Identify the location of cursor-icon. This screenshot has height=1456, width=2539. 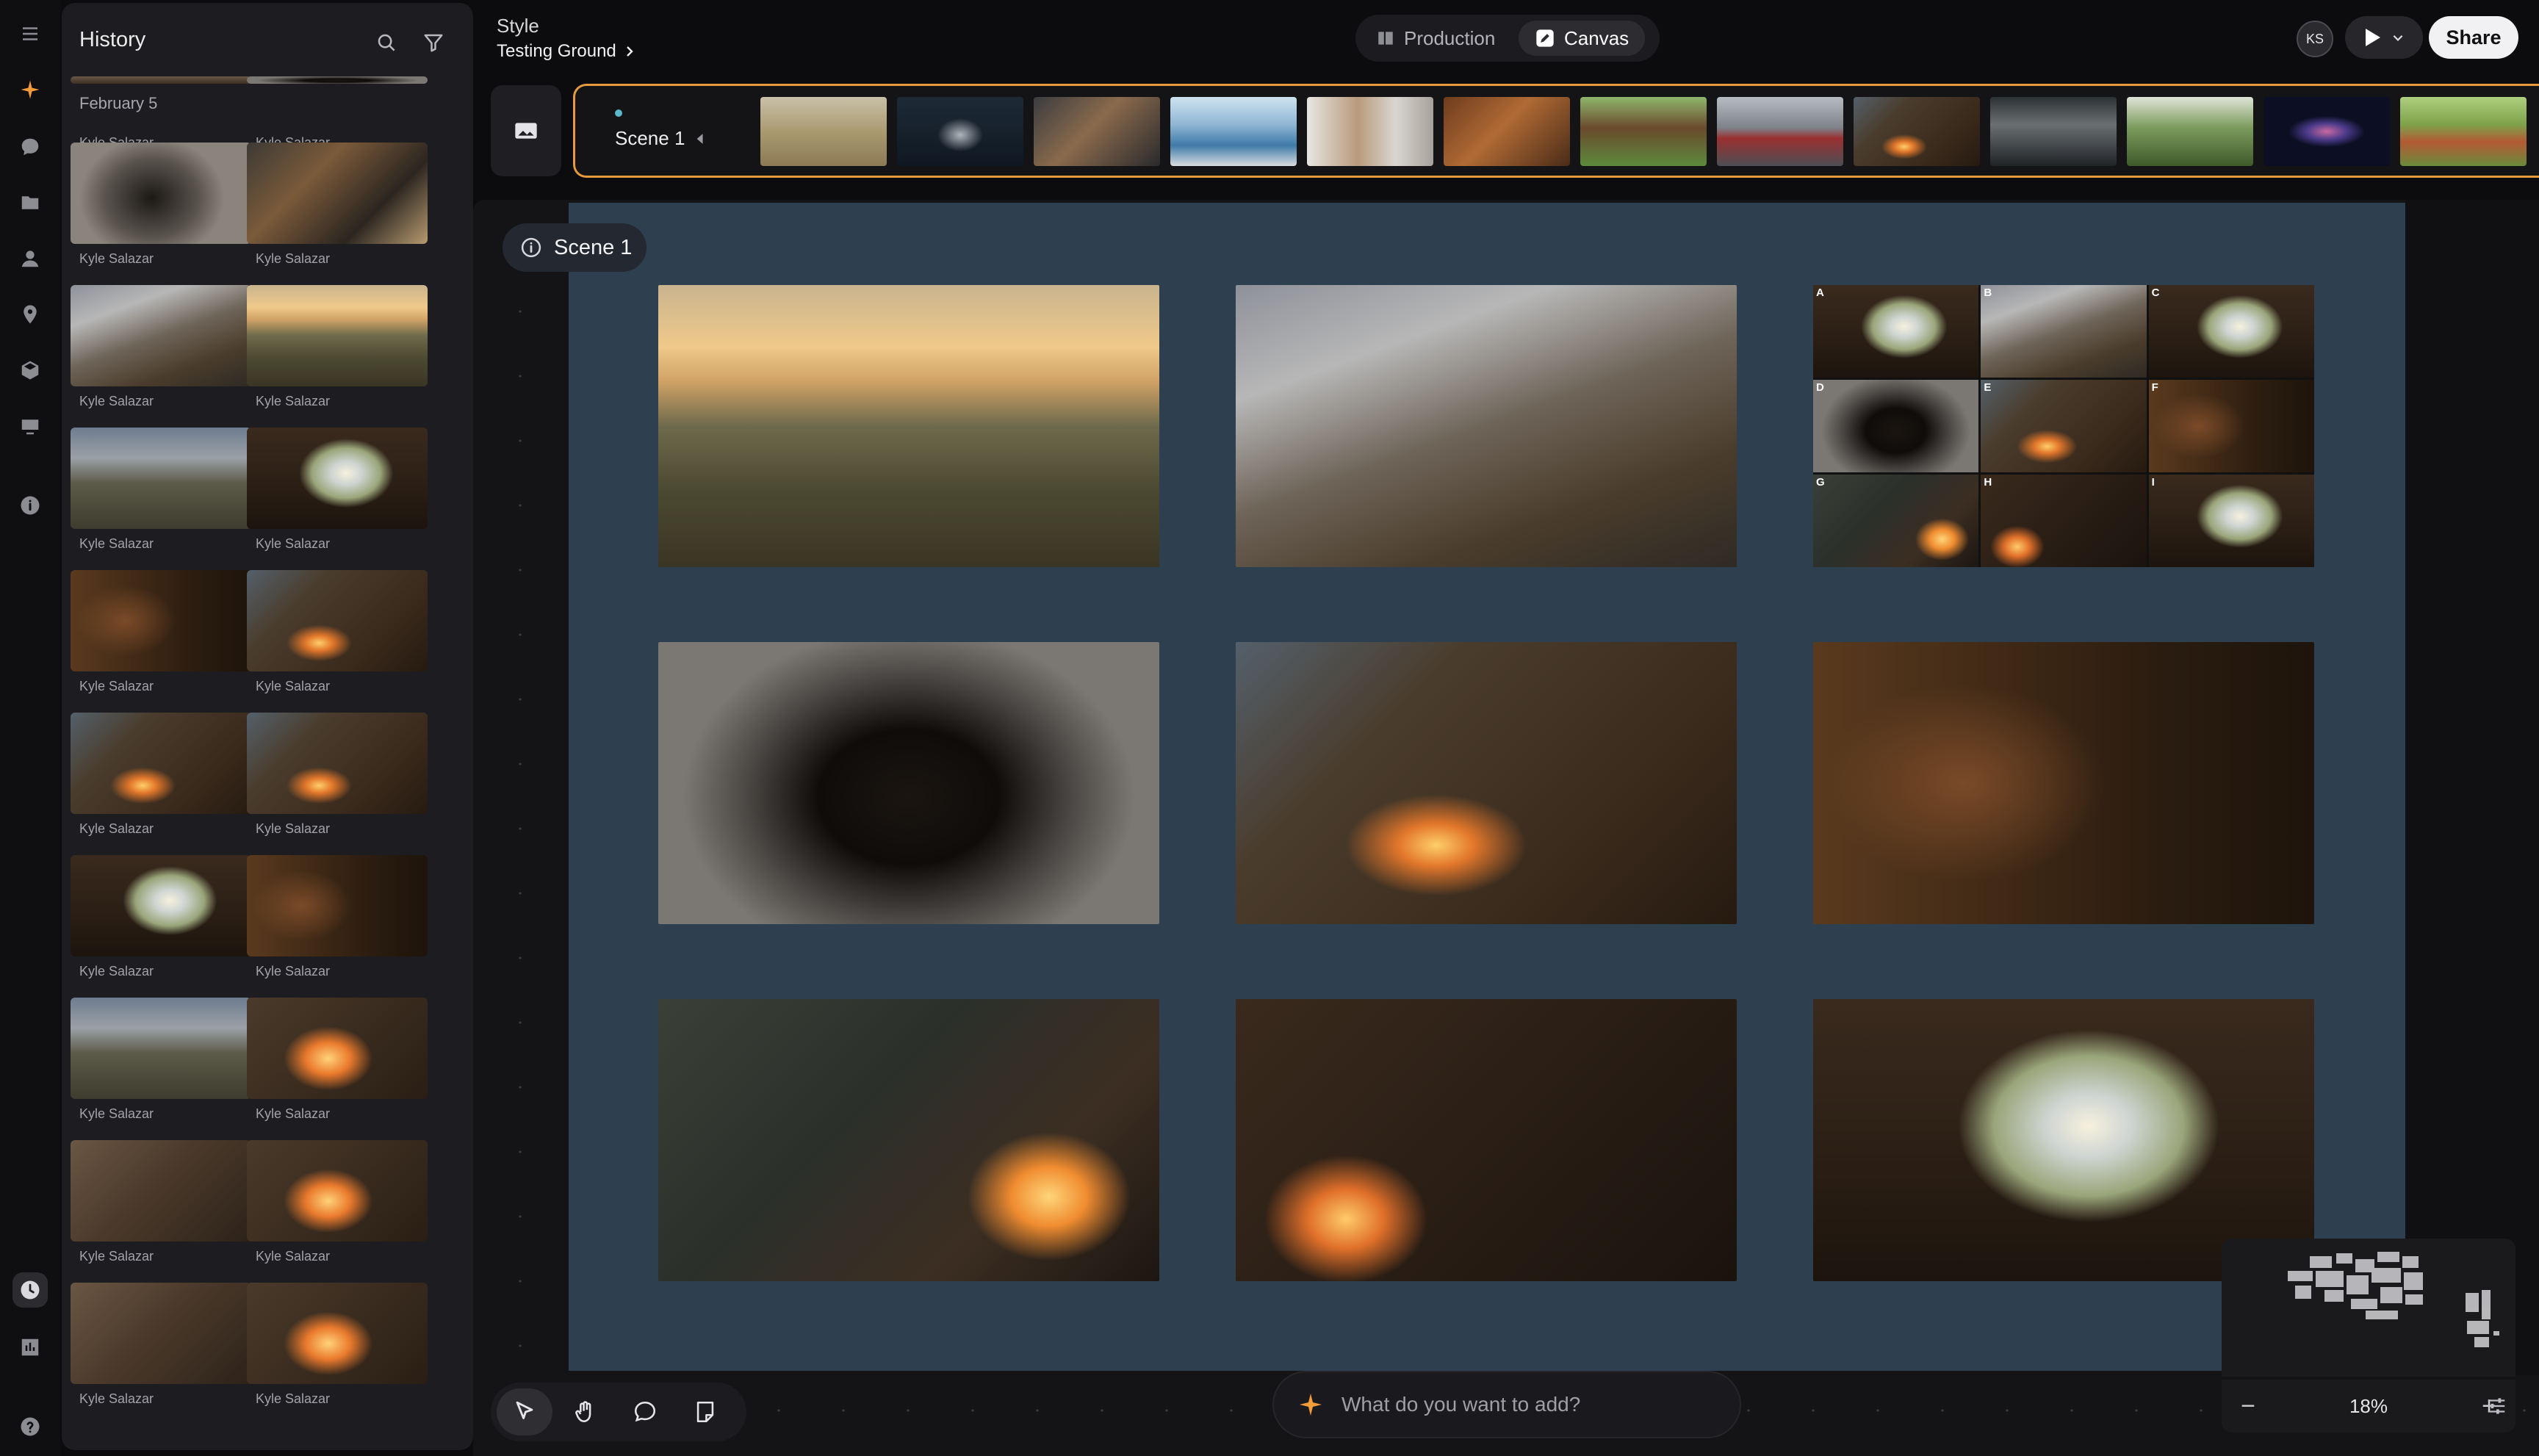
(524, 1410).